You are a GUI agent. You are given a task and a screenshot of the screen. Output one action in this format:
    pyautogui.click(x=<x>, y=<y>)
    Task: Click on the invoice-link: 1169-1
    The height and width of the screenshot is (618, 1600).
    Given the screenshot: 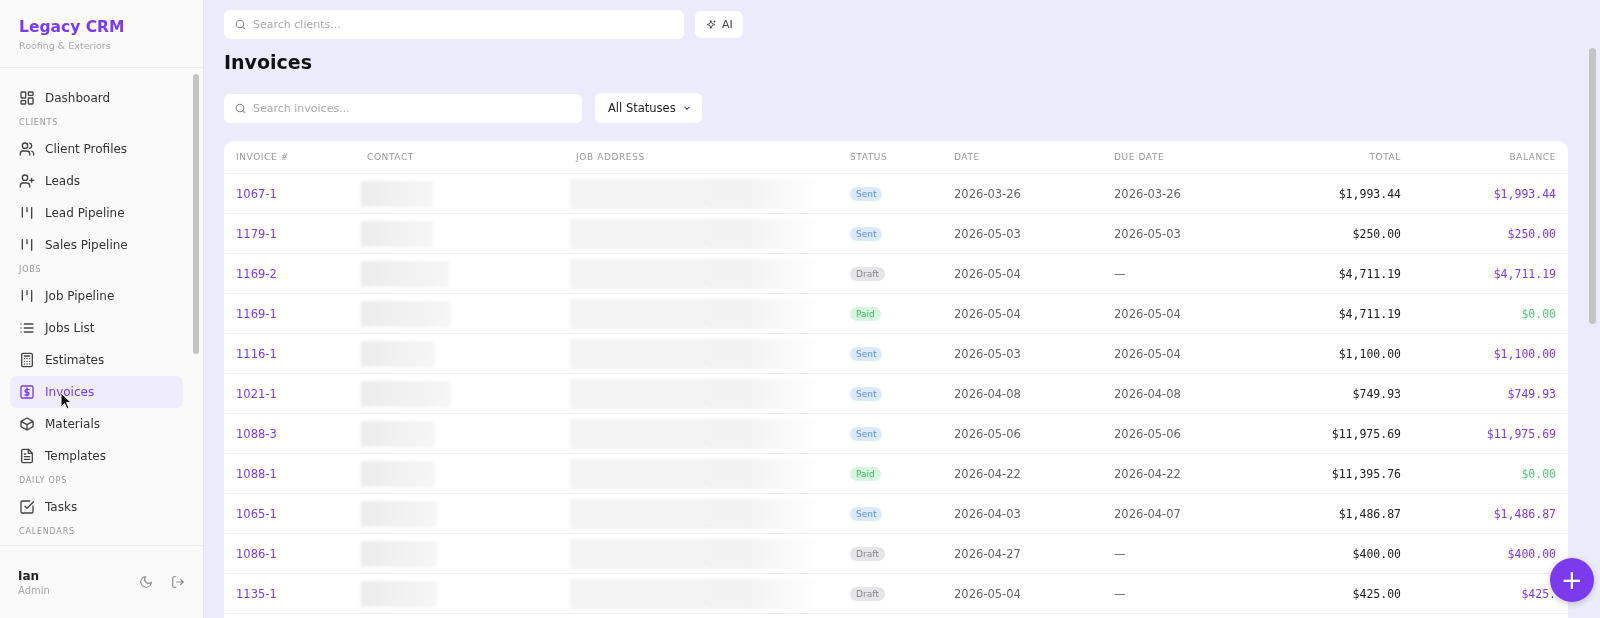 What is the action you would take?
    pyautogui.click(x=256, y=313)
    